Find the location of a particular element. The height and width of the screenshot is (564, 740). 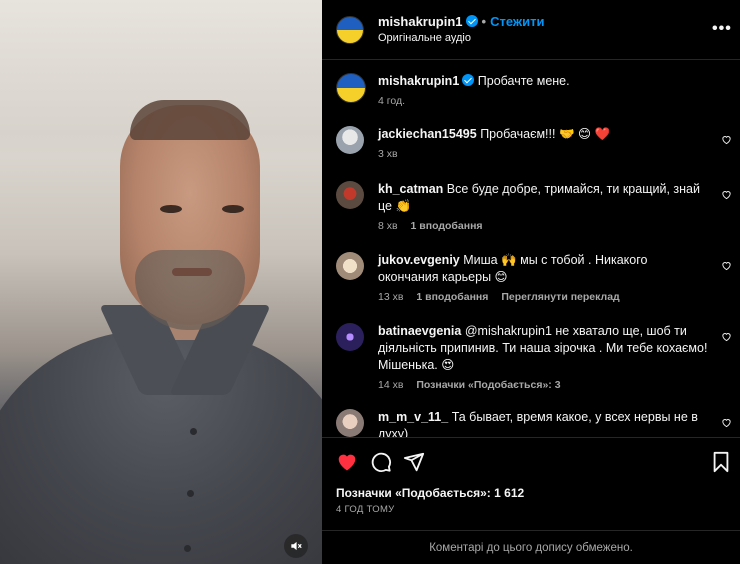

post-actions: Позначки «Подобається»: 1 612 4 ГОД ТОМУ is located at coordinates (531, 490).